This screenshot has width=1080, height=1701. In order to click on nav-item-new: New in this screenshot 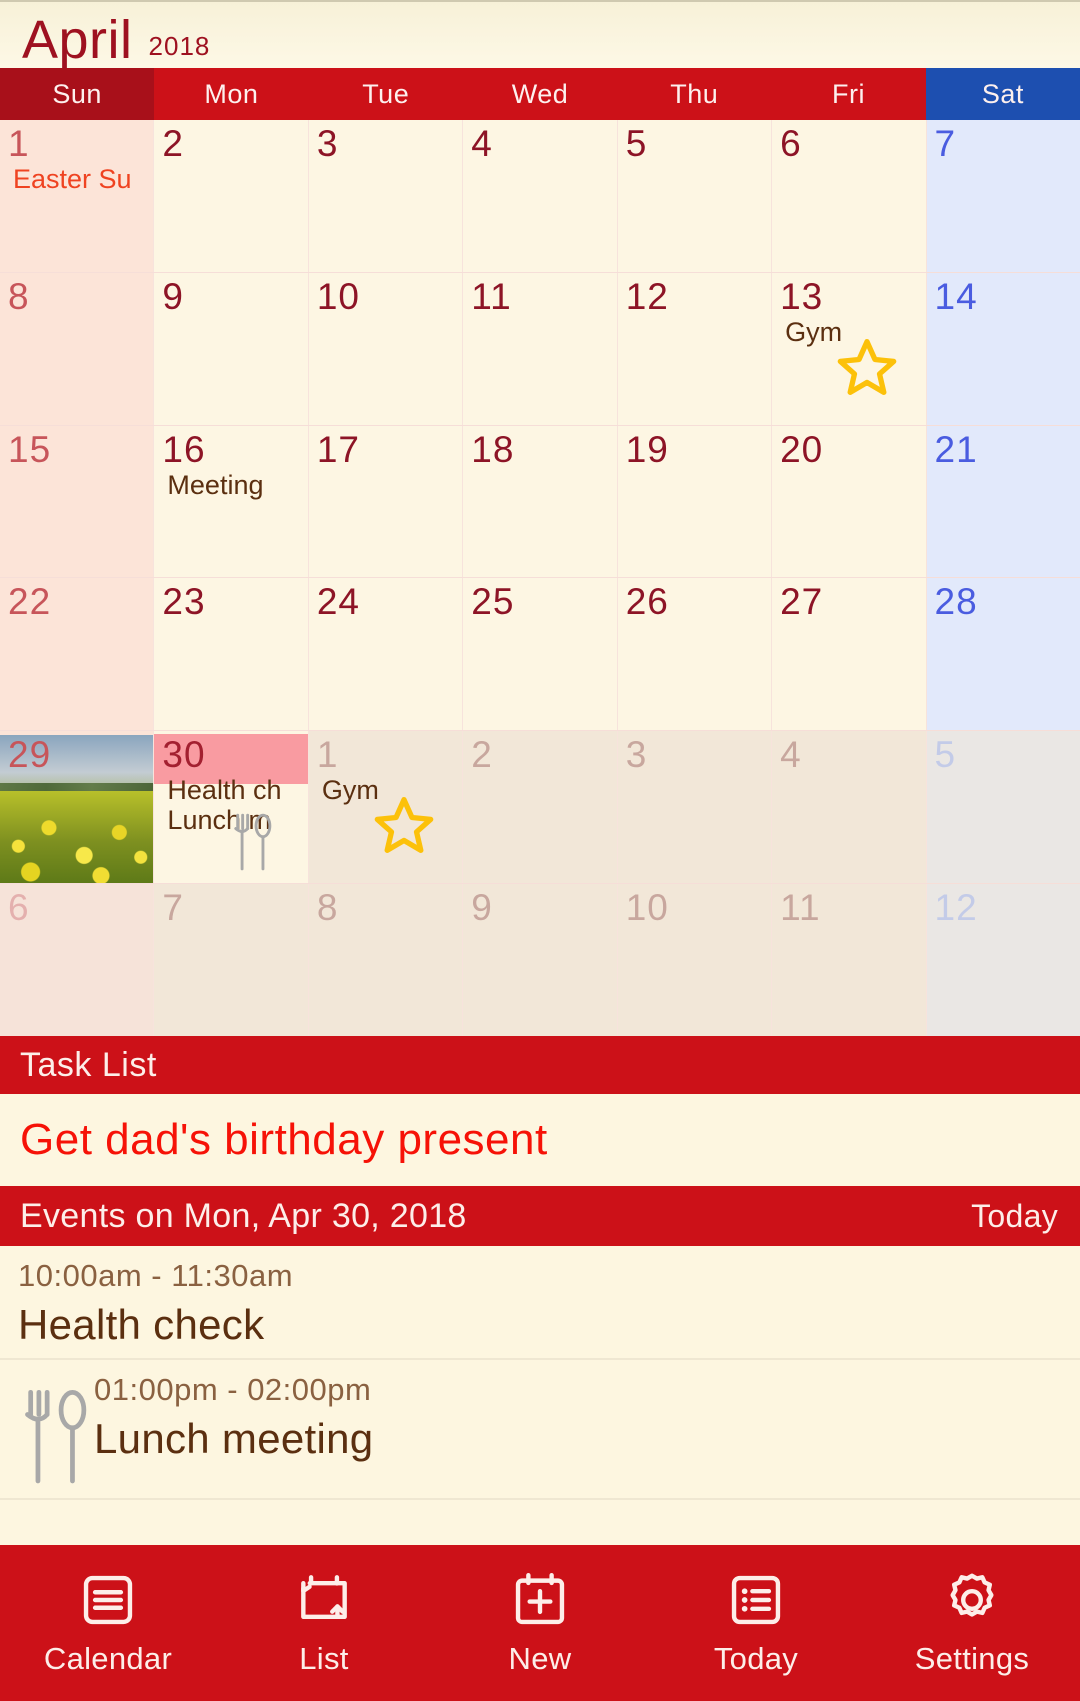, I will do `click(540, 1623)`.